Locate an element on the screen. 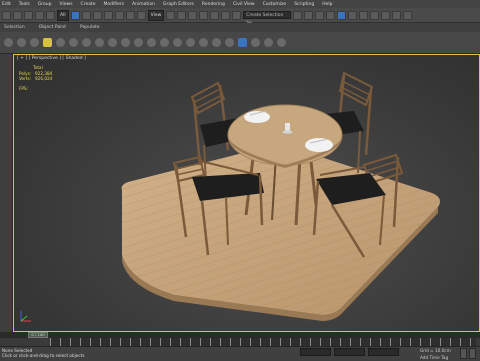  auto-key-button is located at coordinates (463, 353).